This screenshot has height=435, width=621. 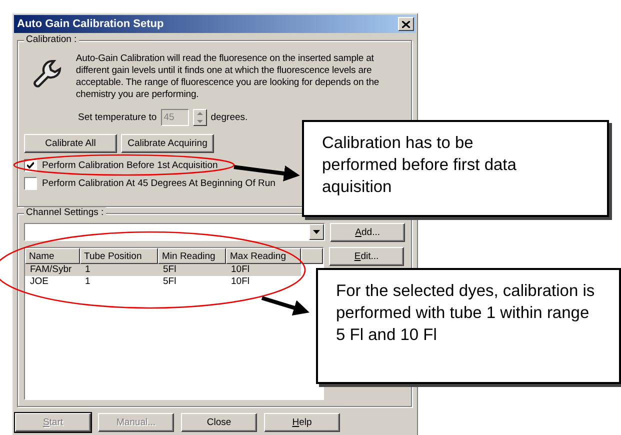 I want to click on column-header: Tube Position, so click(x=119, y=256).